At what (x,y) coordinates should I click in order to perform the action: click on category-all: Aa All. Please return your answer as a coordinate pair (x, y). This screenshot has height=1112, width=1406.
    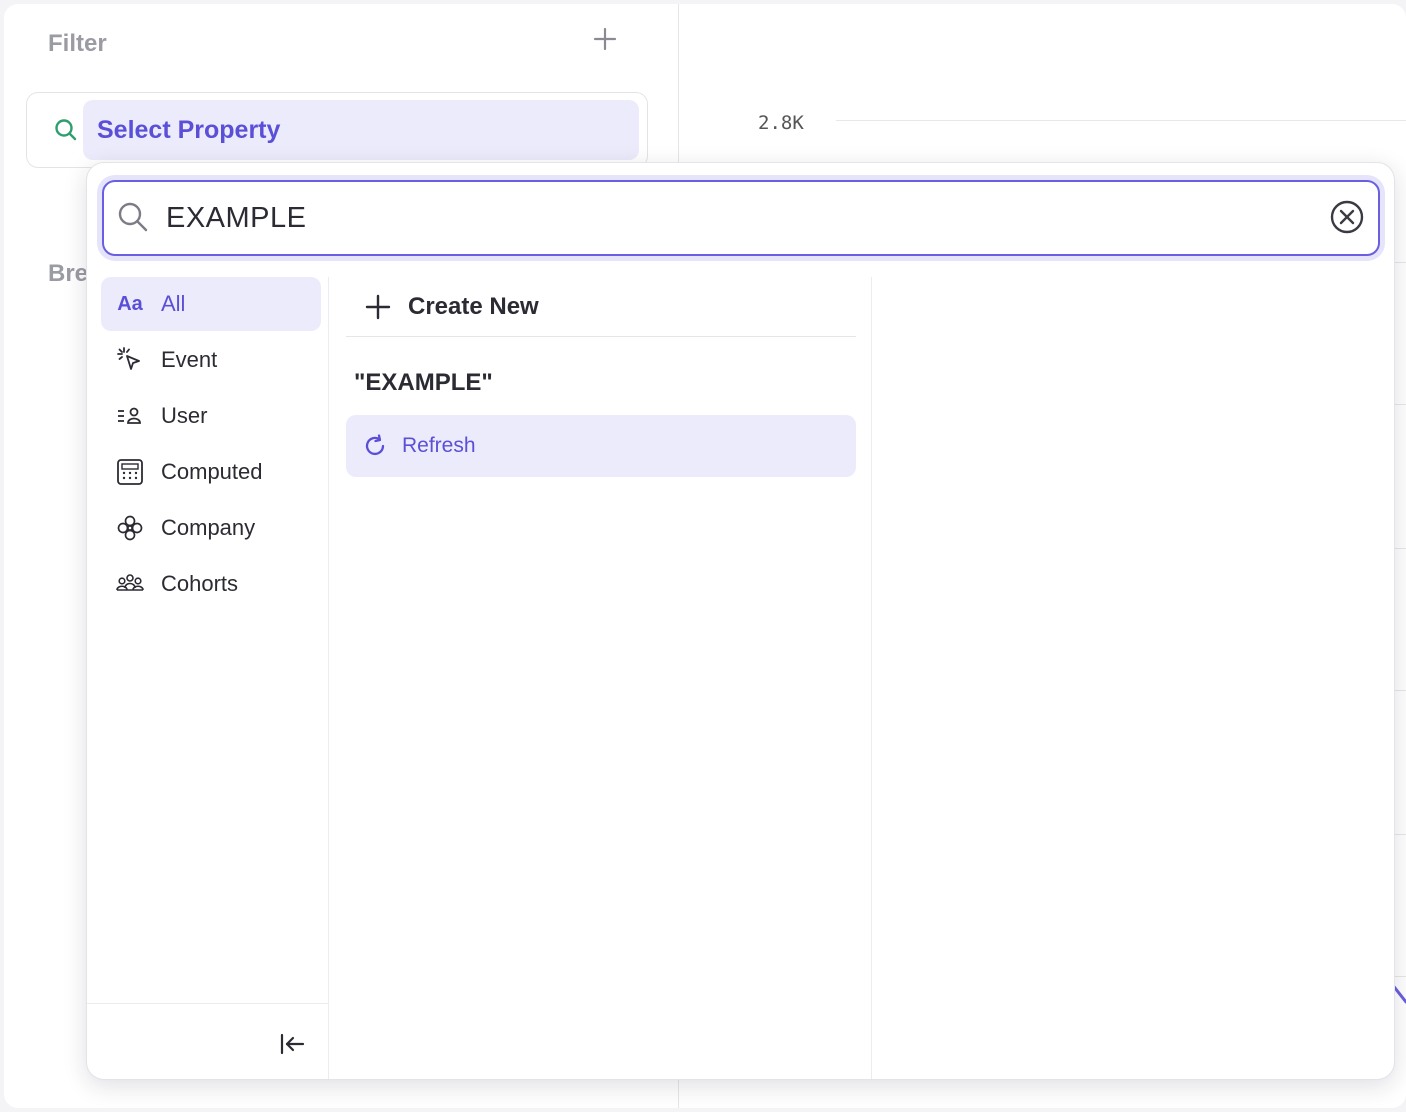
    Looking at the image, I should click on (211, 304).